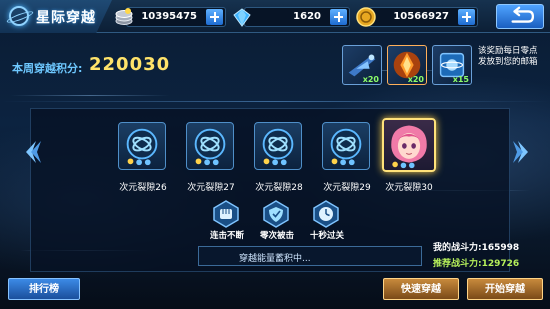 The height and width of the screenshot is (309, 550). I want to click on reward-count: x15, so click(460, 79).